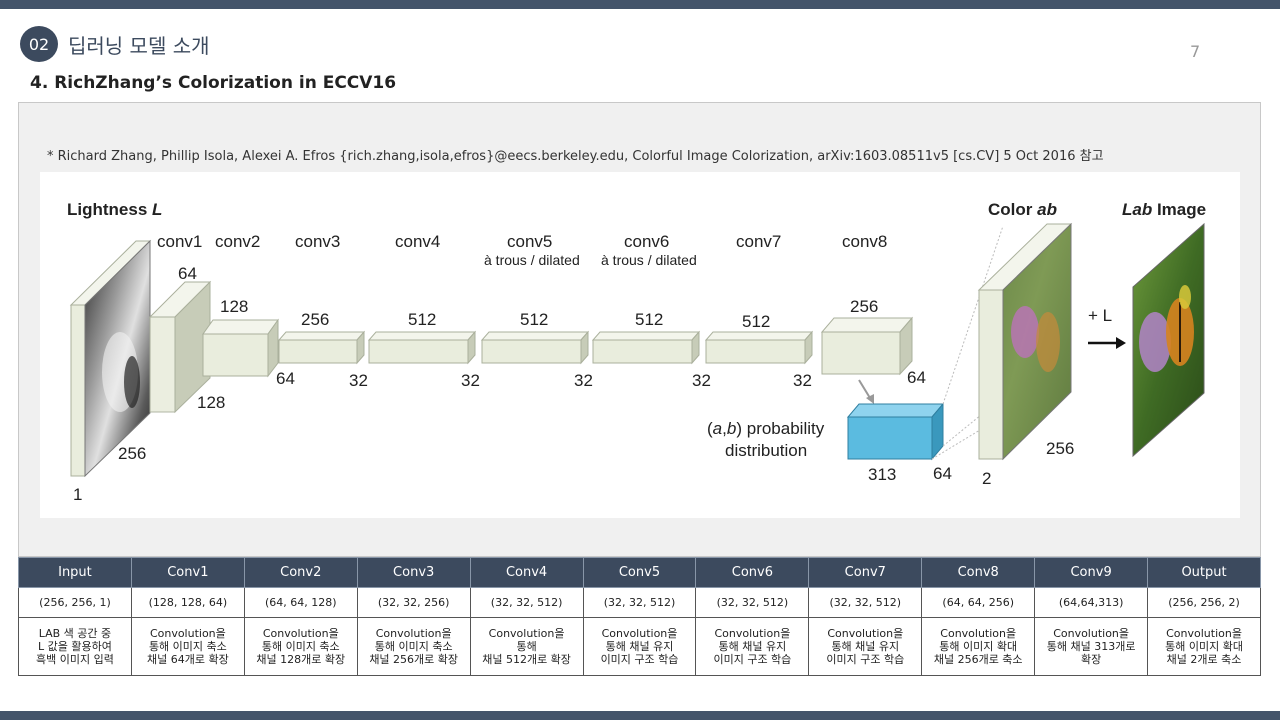 This screenshot has width=1280, height=720. Describe the element at coordinates (358, 380) in the screenshot. I see `conv3-size-label: 32` at that location.